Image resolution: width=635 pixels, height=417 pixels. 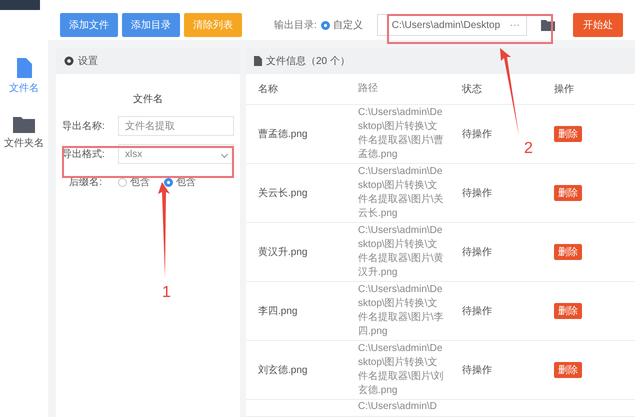 What do you see at coordinates (401, 251) in the screenshot?
I see `table-cell: C:\Users\admin\Desktop\图片转换\文件名提取器\图片\黄汉升.png` at bounding box center [401, 251].